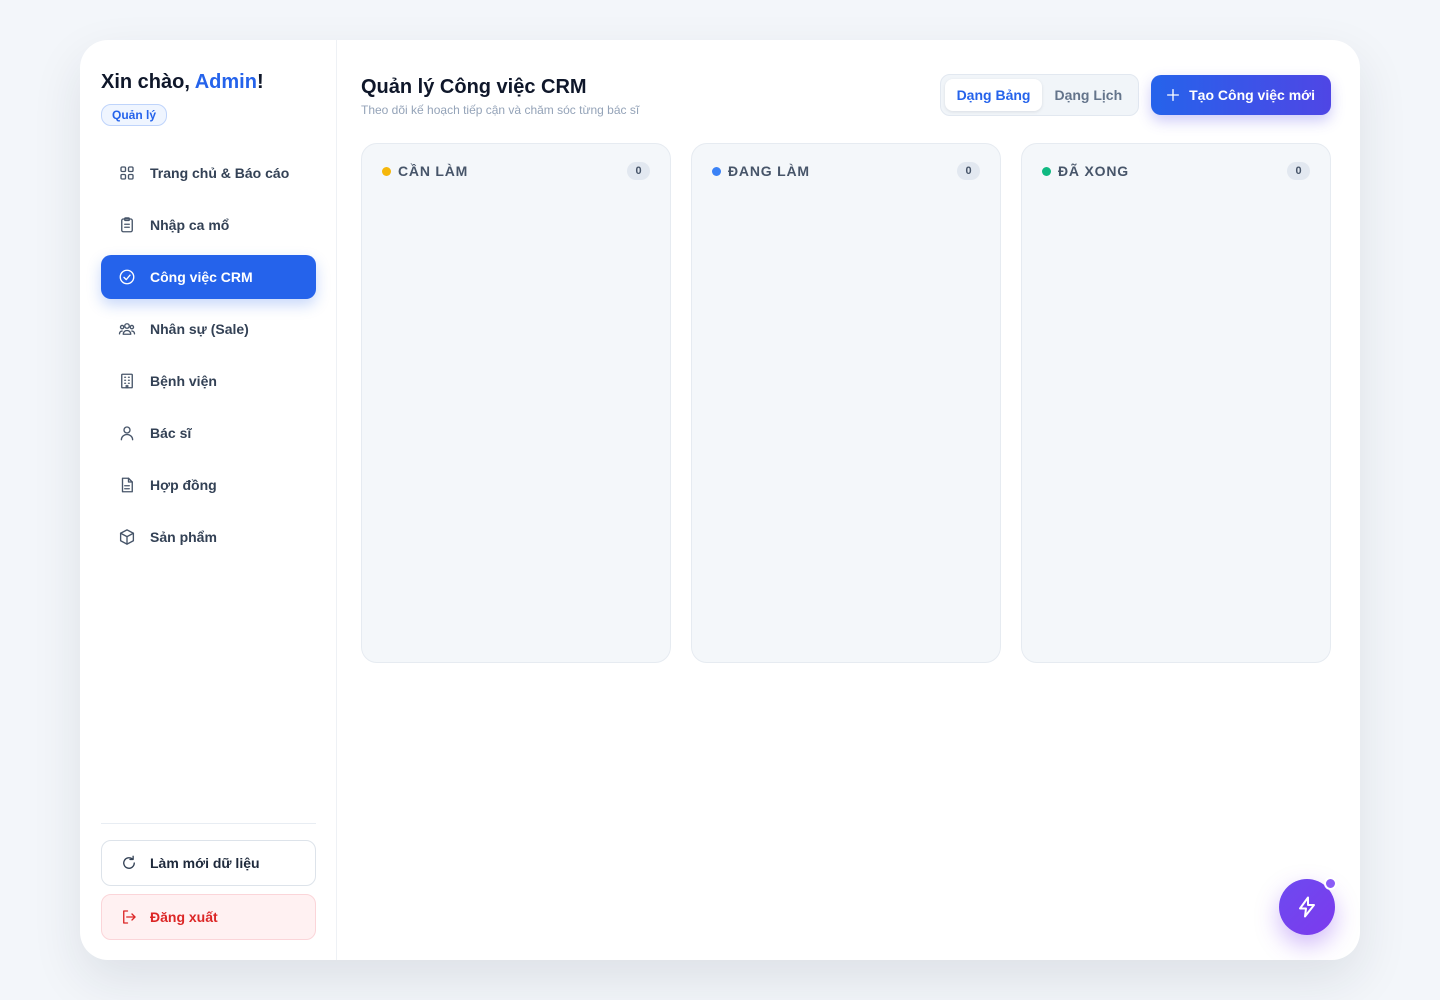 This screenshot has height=1000, width=1440. What do you see at coordinates (474, 87) in the screenshot?
I see `page-title: Quản lý Công việc CRM` at bounding box center [474, 87].